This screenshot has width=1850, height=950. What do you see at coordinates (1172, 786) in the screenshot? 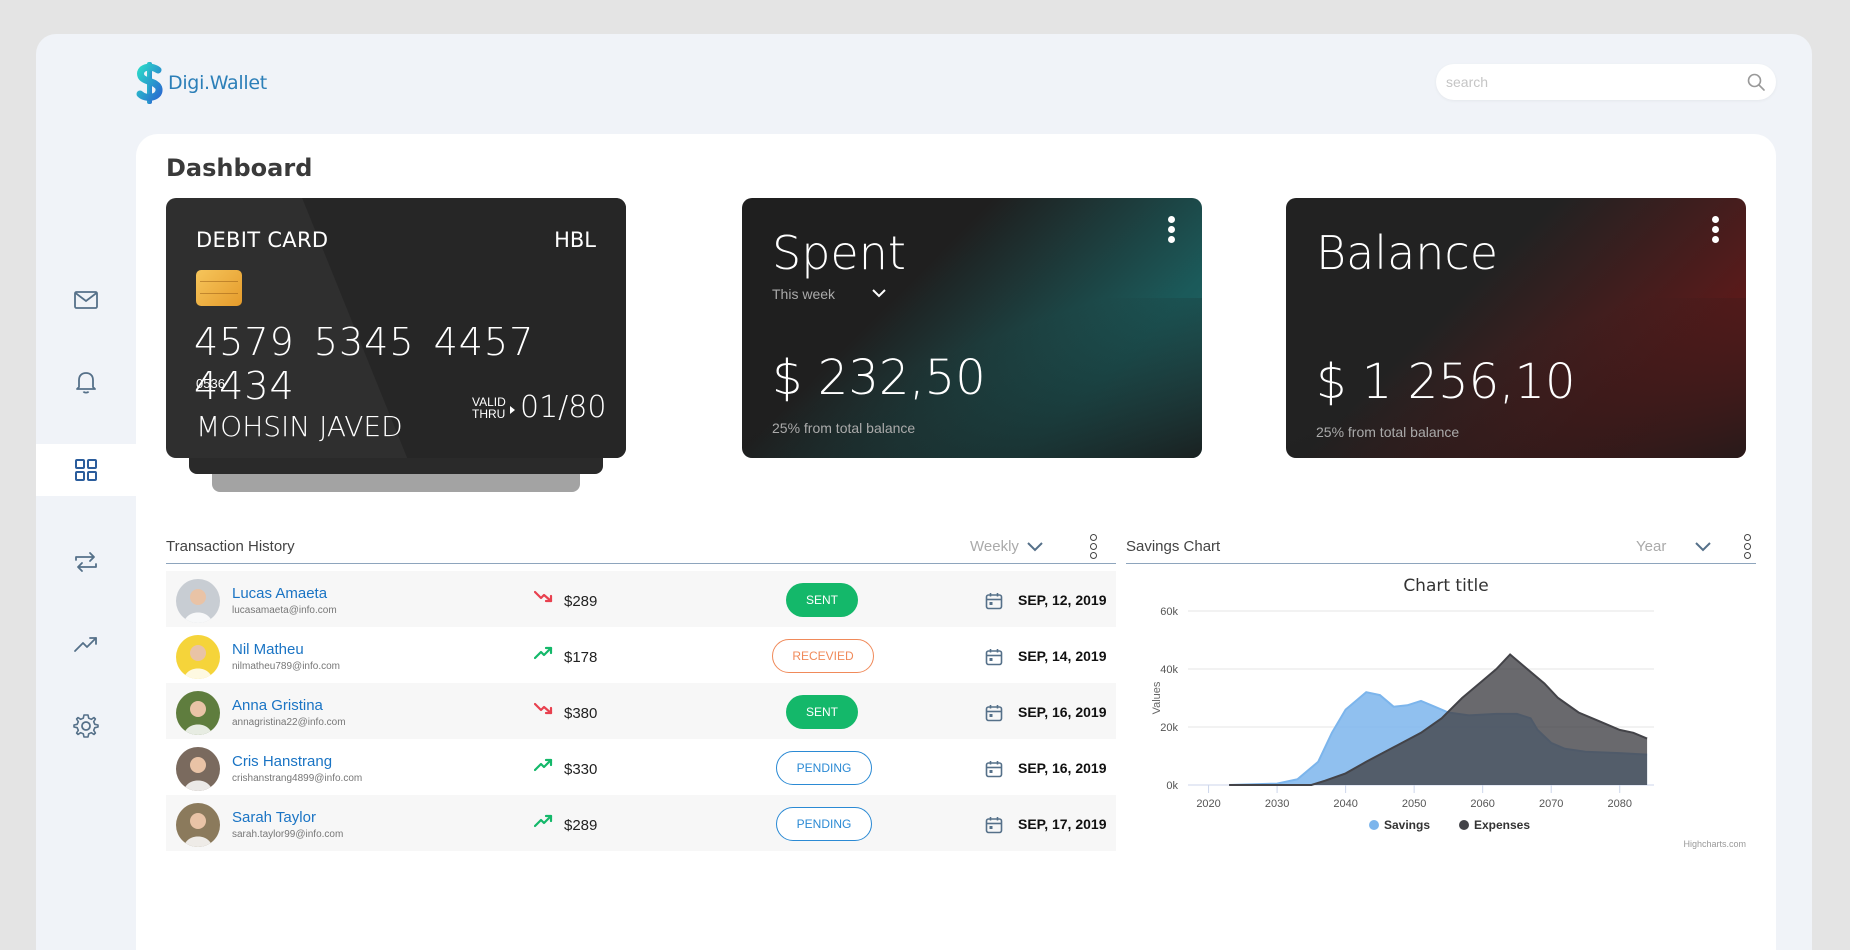
I see `y-tick-label: 0k` at bounding box center [1172, 786].